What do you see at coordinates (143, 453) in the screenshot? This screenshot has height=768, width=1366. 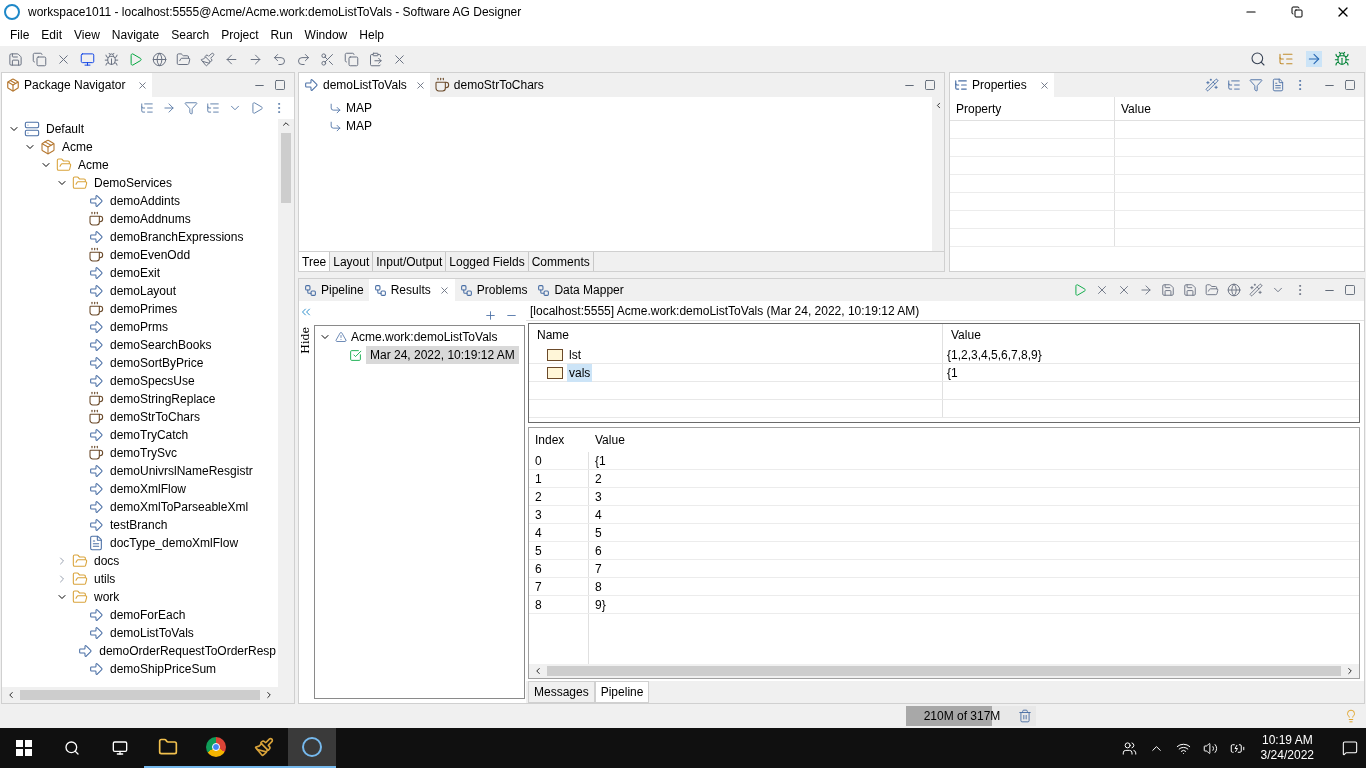 I see `tree-item: demoTrySvc` at bounding box center [143, 453].